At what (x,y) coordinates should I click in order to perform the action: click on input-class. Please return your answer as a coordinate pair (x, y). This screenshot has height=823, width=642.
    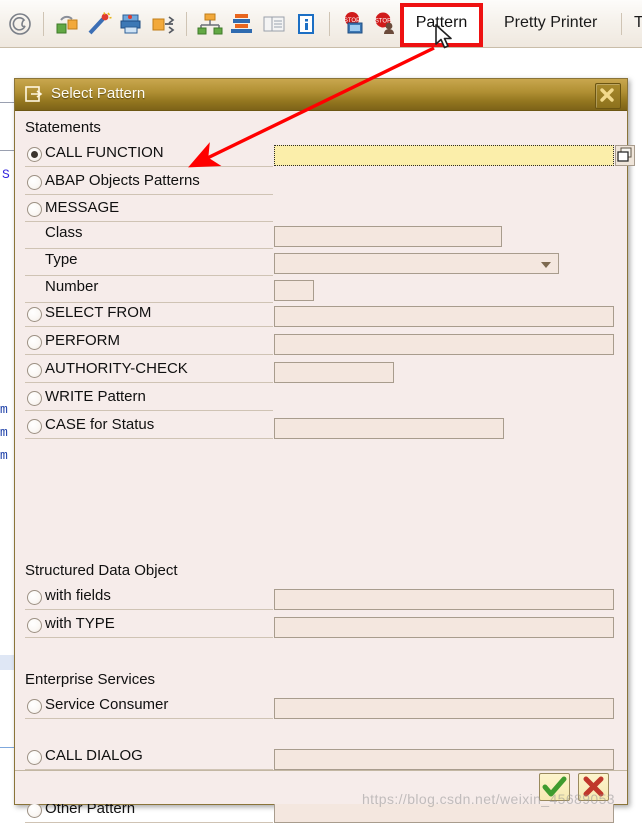
    Looking at the image, I should click on (388, 236).